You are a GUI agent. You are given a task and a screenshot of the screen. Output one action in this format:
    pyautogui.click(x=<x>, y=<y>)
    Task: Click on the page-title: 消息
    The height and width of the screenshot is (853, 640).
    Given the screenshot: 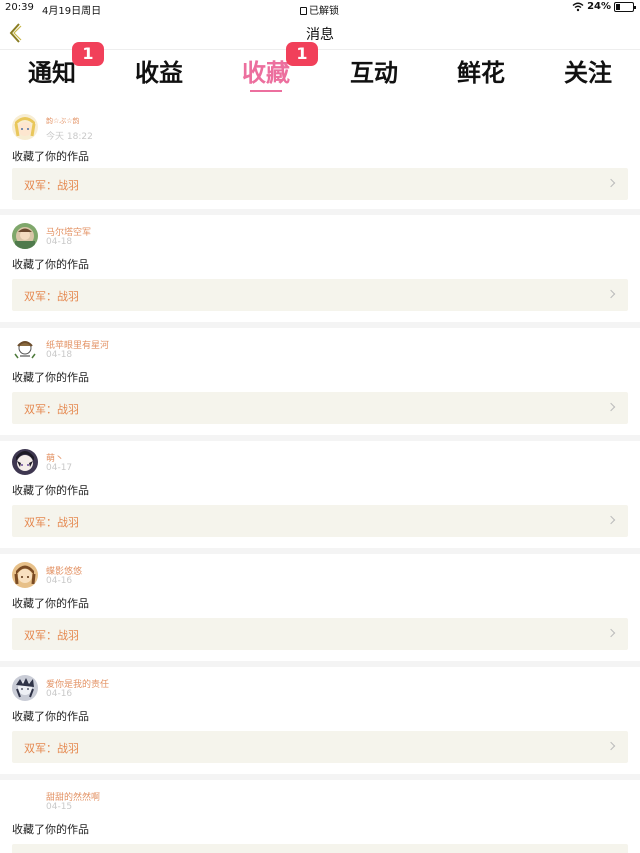 What is the action you would take?
    pyautogui.click(x=320, y=35)
    